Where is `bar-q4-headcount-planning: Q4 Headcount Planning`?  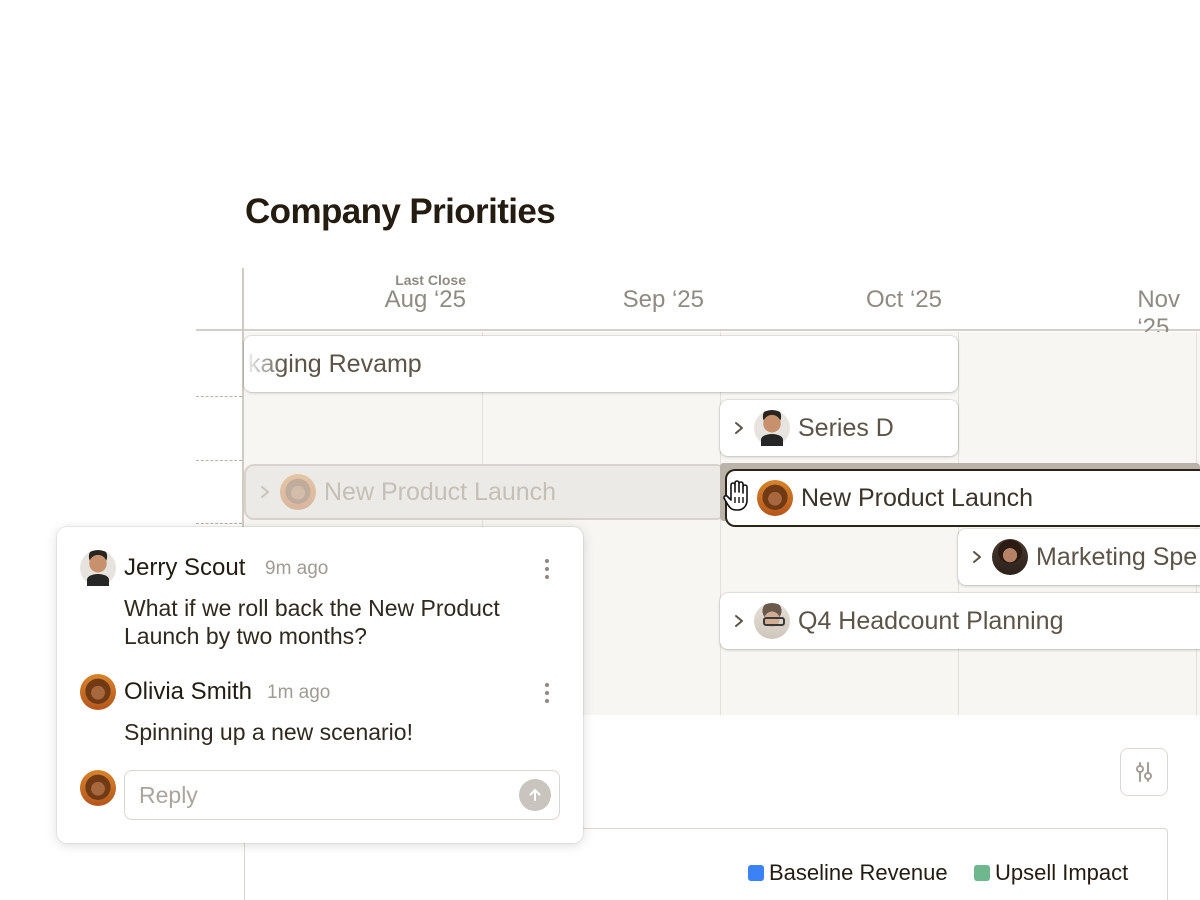
bar-q4-headcount-planning: Q4 Headcount Planning is located at coordinates (960, 621).